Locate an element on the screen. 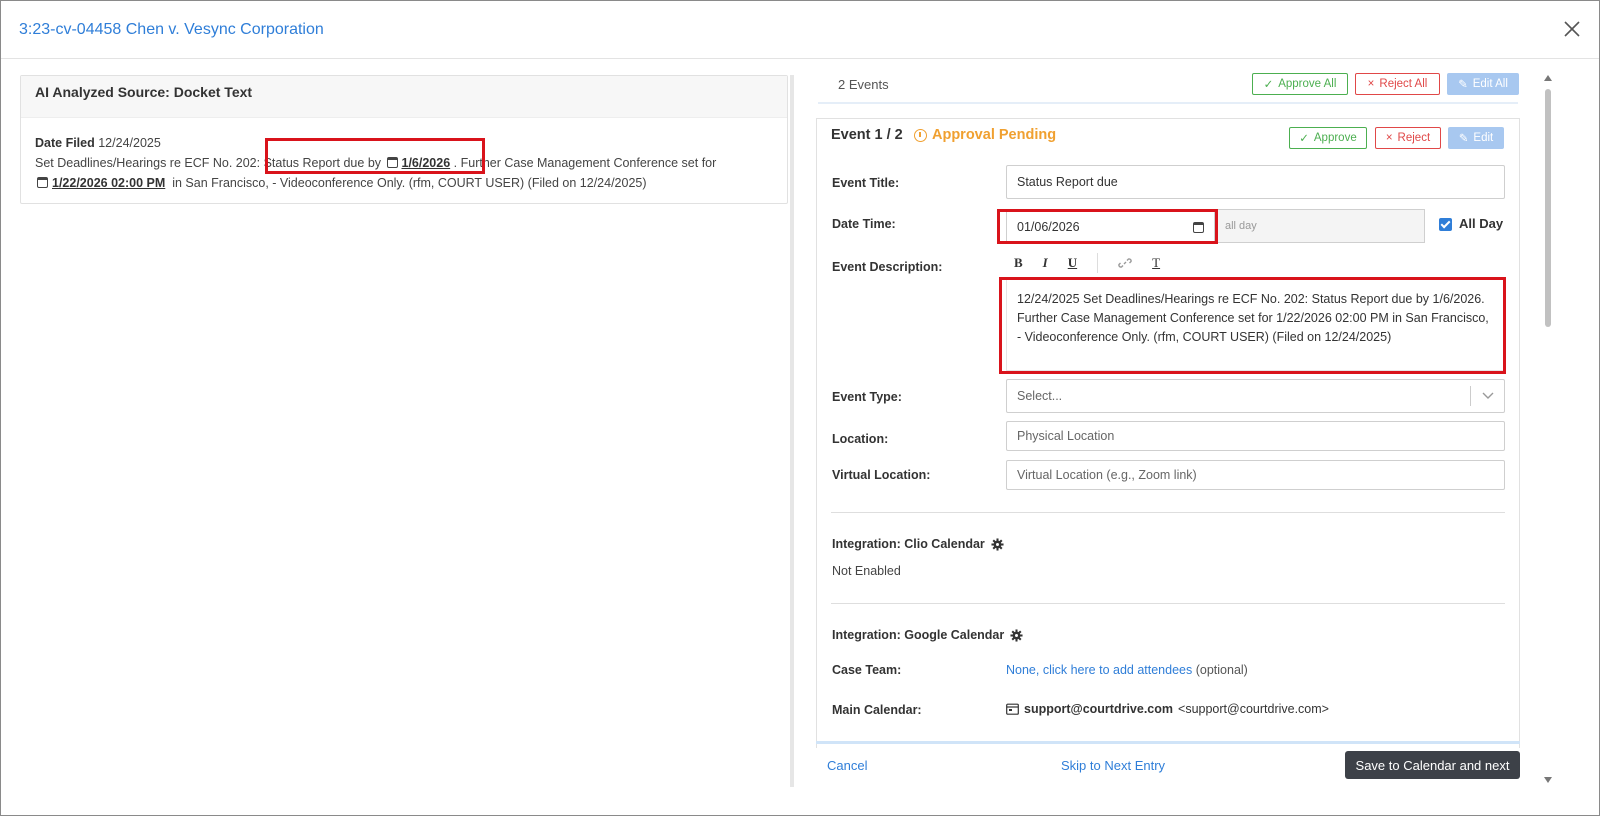 The image size is (1600, 816). add-attendees-link: None, click here to add attendees is located at coordinates (1099, 670).